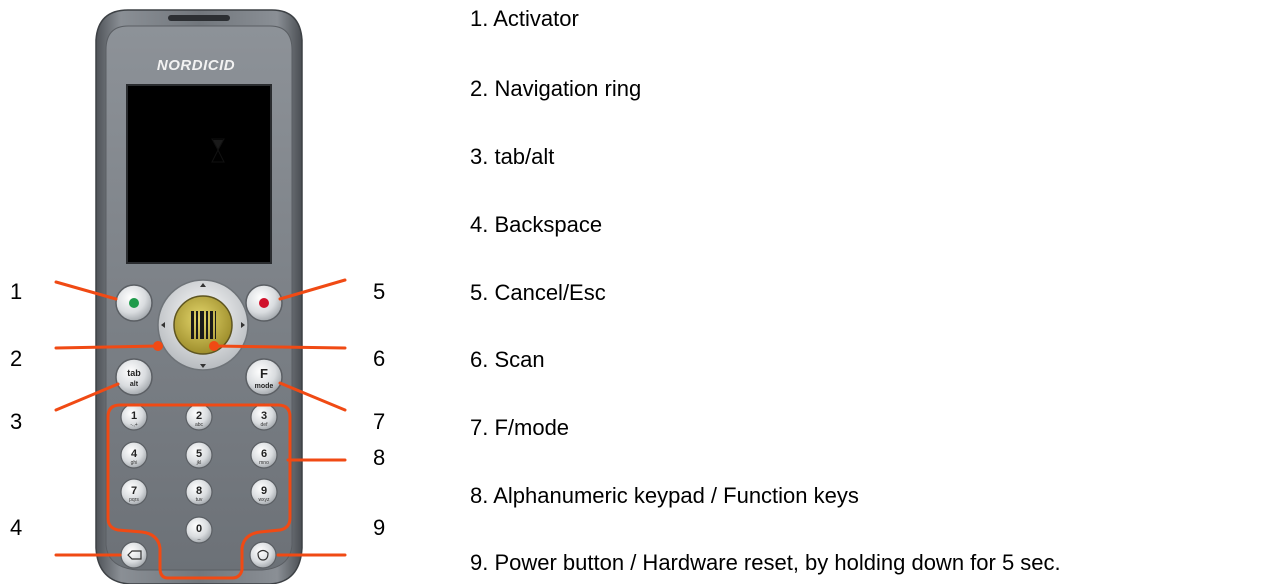  I want to click on f-mode-button: F mode, so click(264, 377).